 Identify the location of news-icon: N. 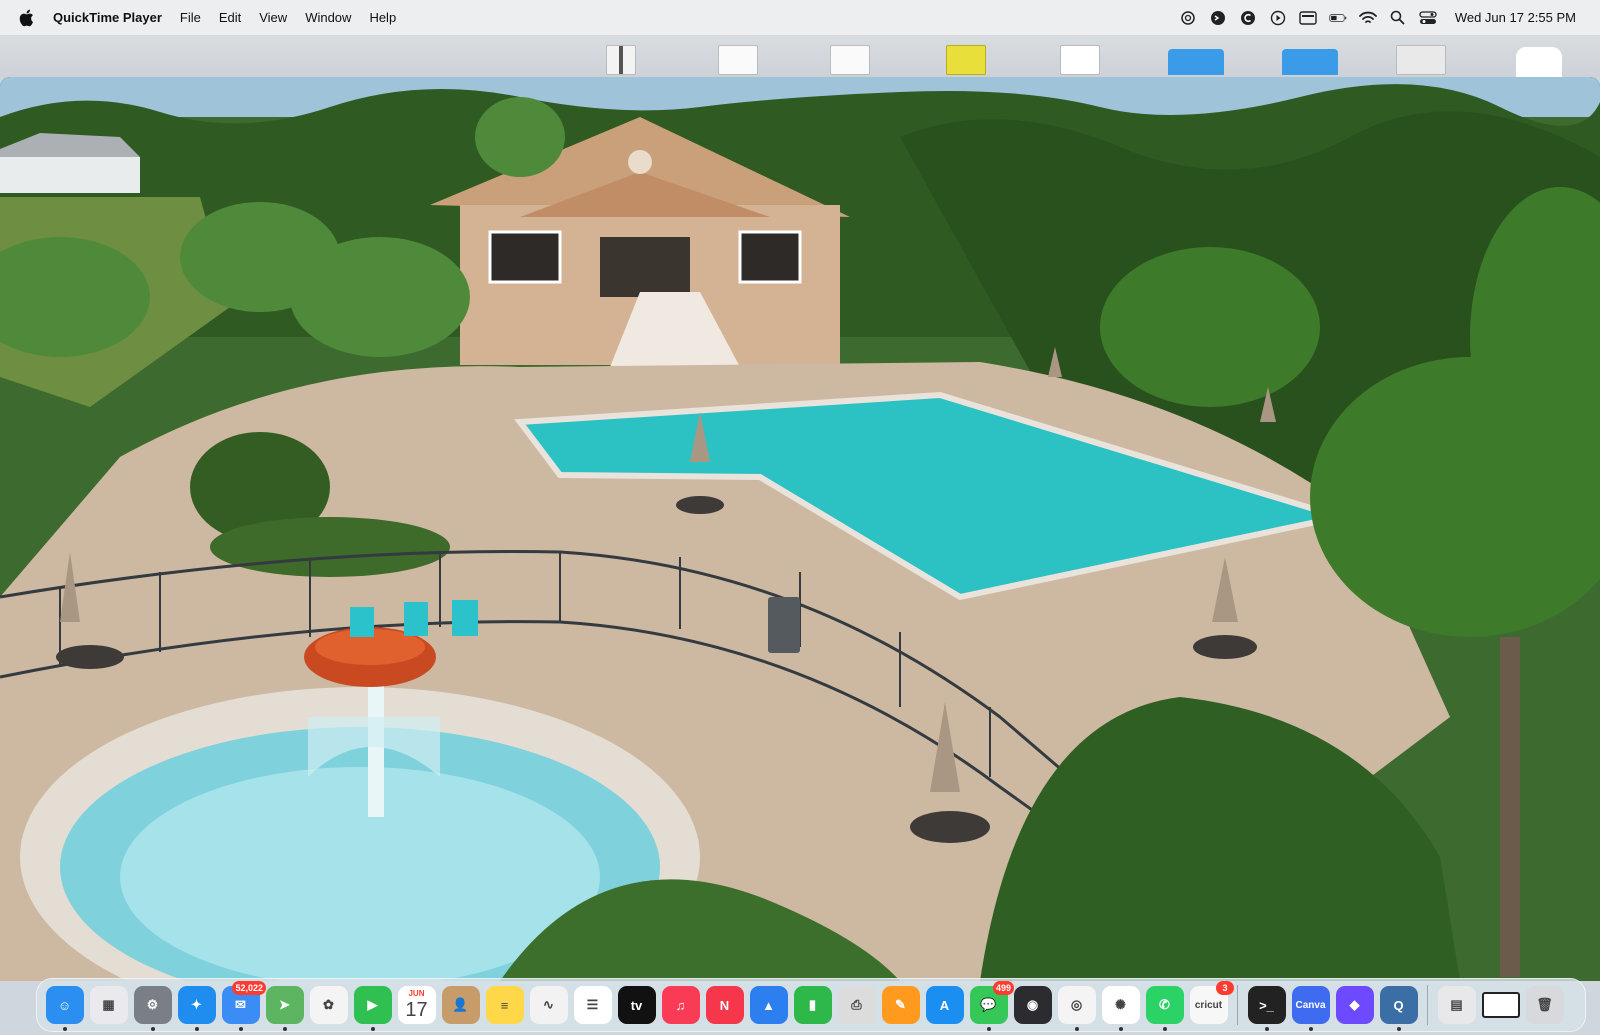
(724, 1005).